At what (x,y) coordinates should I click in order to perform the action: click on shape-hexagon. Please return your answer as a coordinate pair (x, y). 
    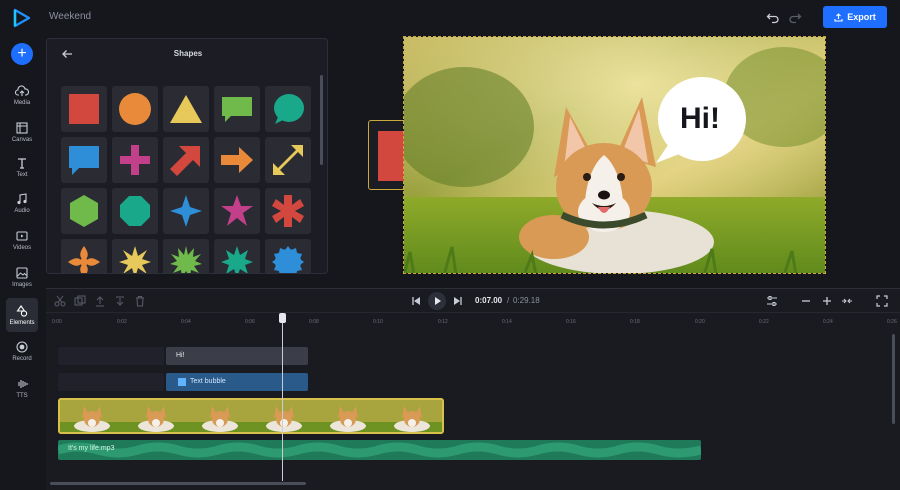
    Looking at the image, I should click on (84, 211).